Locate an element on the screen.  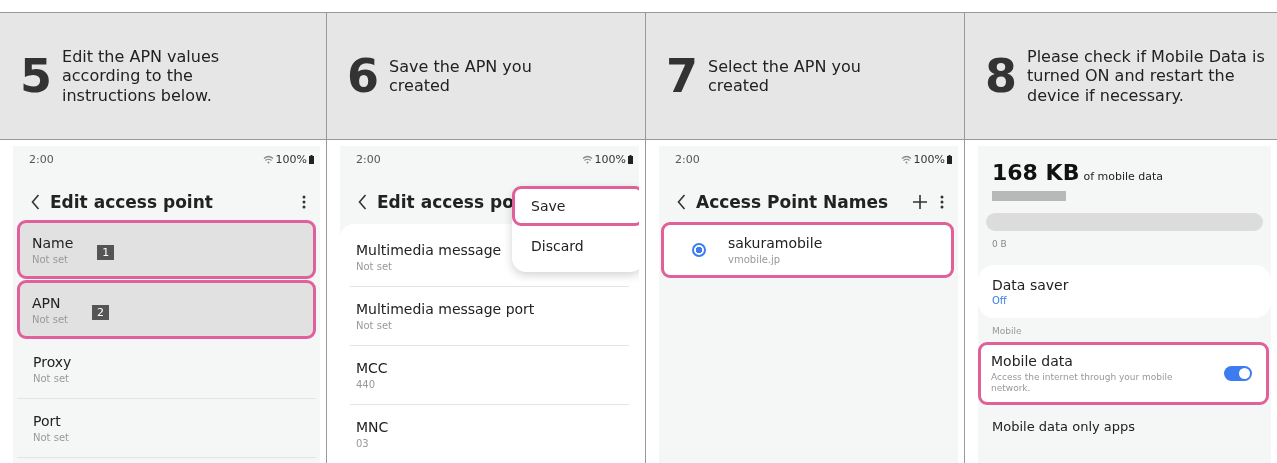
setting-label: Mobile data is located at coordinates (1032, 361).